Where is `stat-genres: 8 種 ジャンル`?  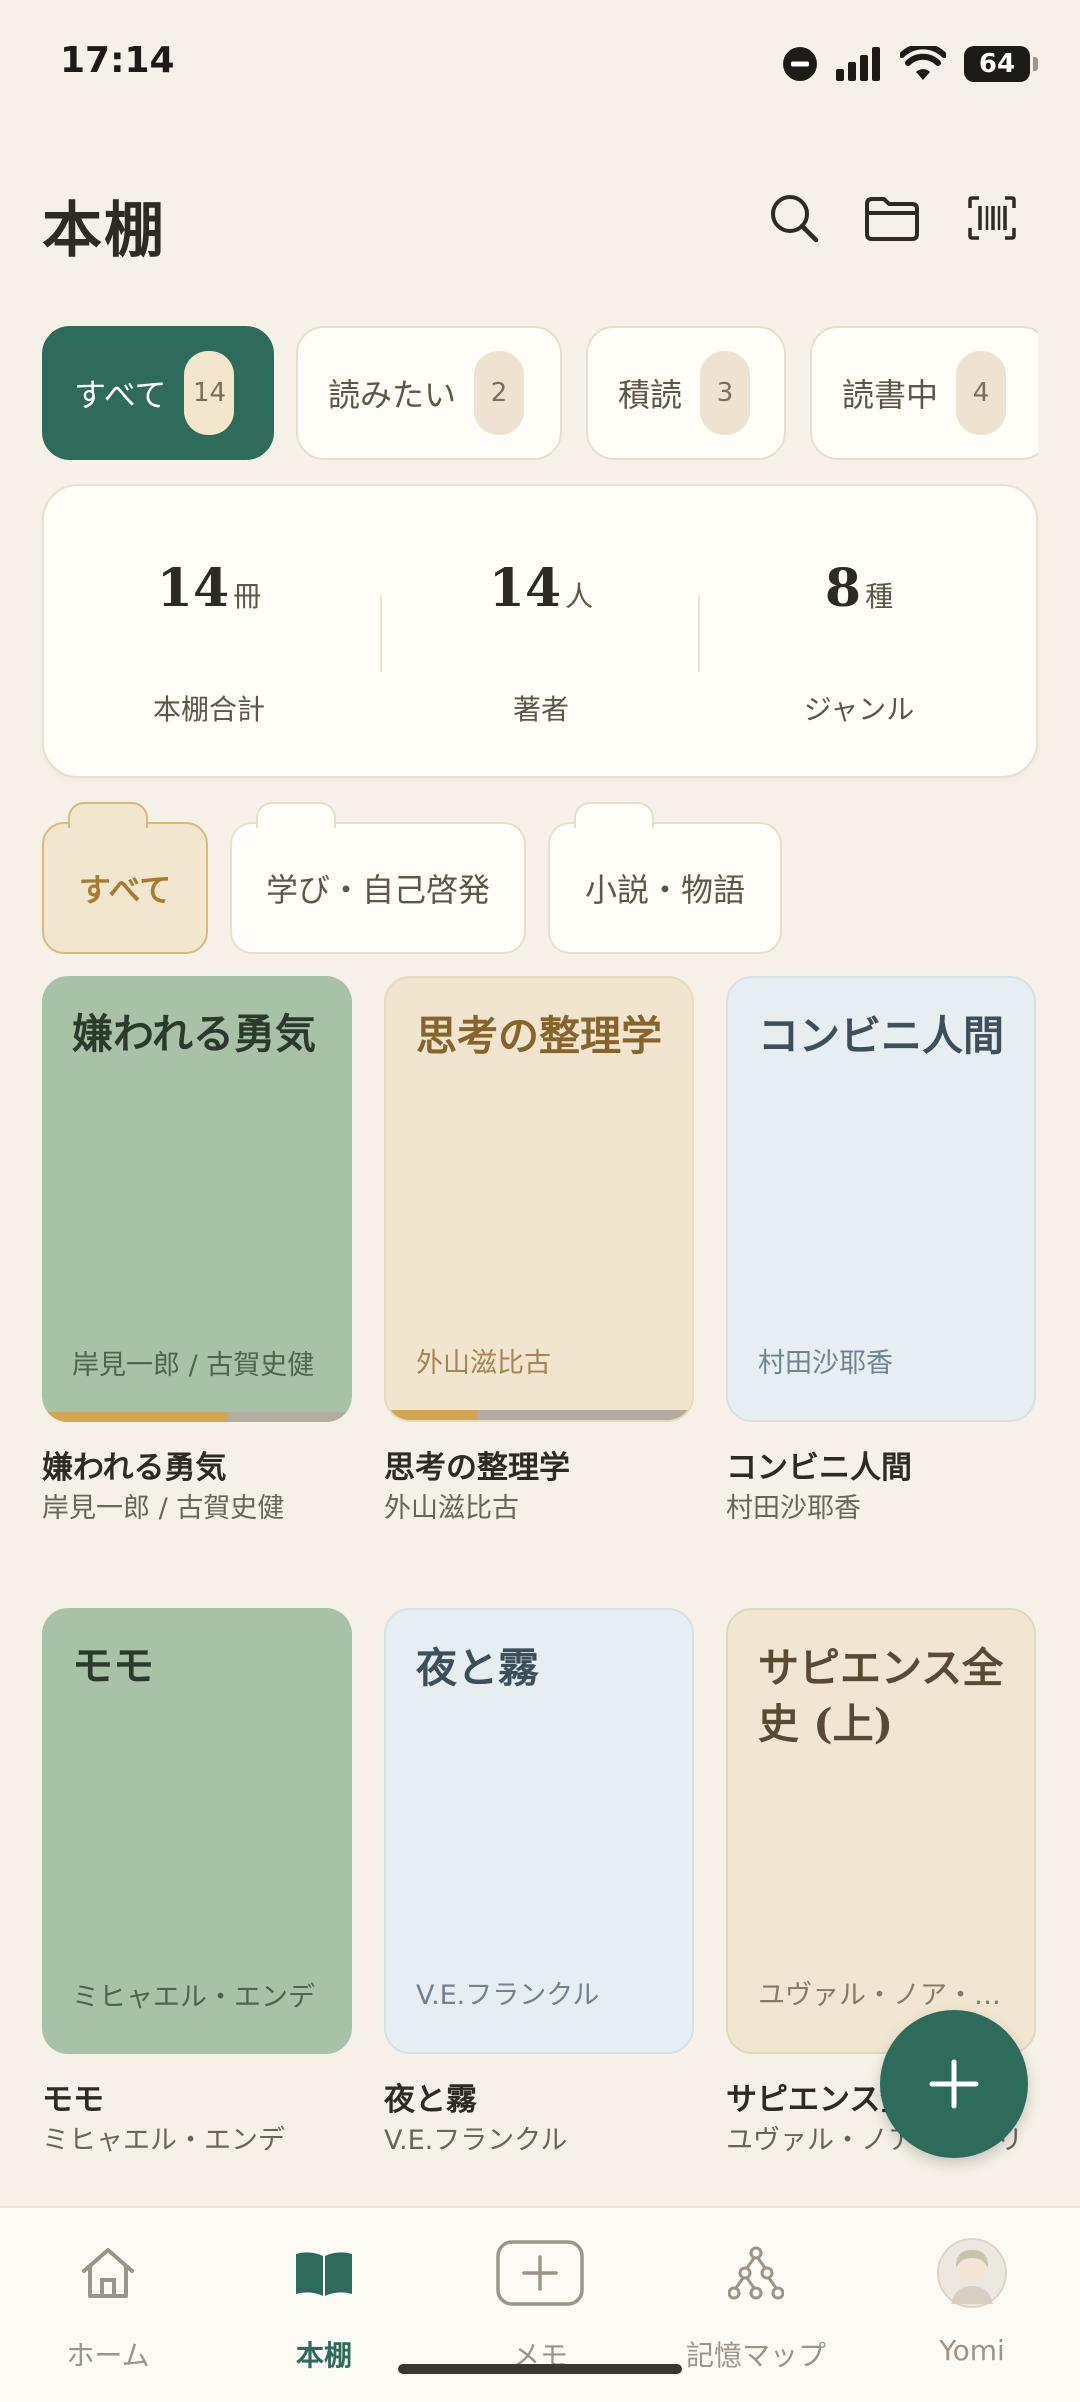 stat-genres: 8 種 ジャンル is located at coordinates (859, 633).